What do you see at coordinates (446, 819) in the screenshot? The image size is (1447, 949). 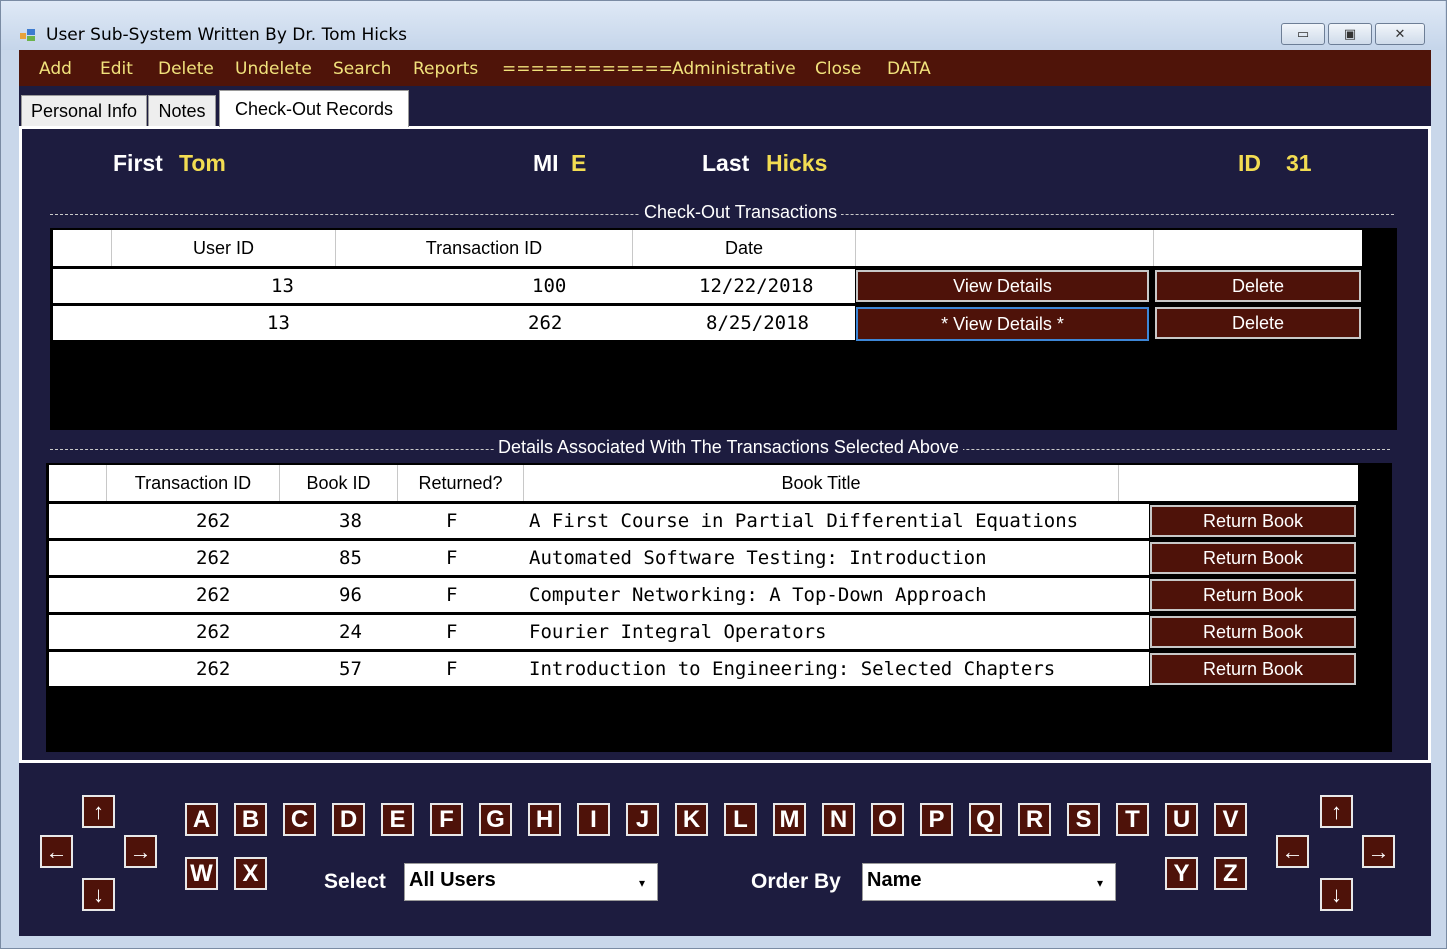 I see `letter-f-button: F` at bounding box center [446, 819].